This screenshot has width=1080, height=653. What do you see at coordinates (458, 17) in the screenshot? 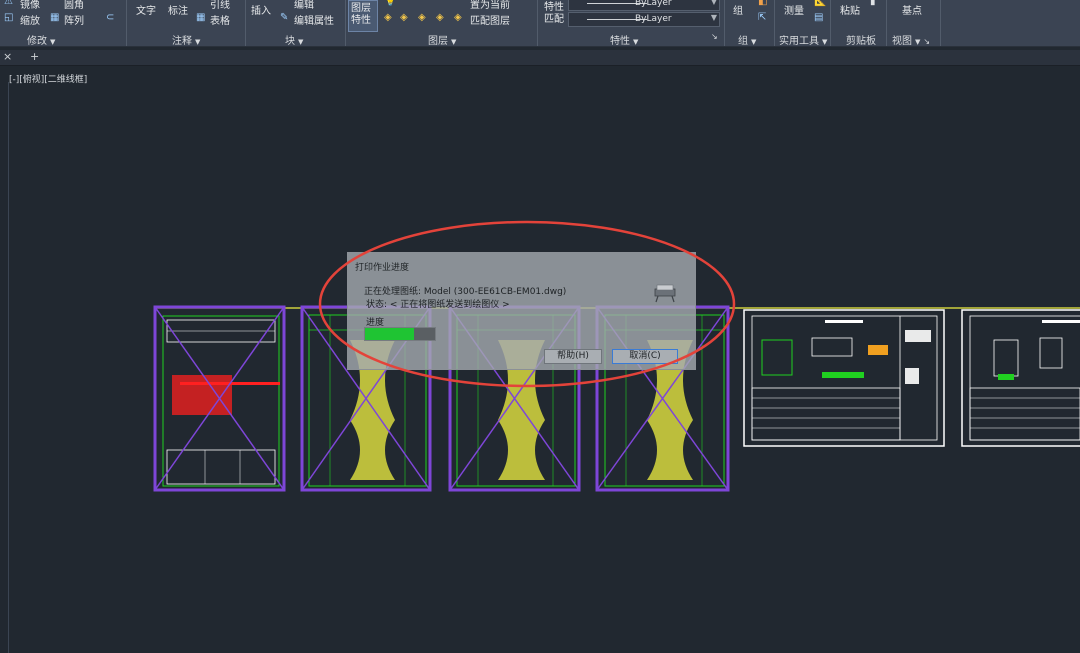
I see `match-layer-icon: ◈` at bounding box center [458, 17].